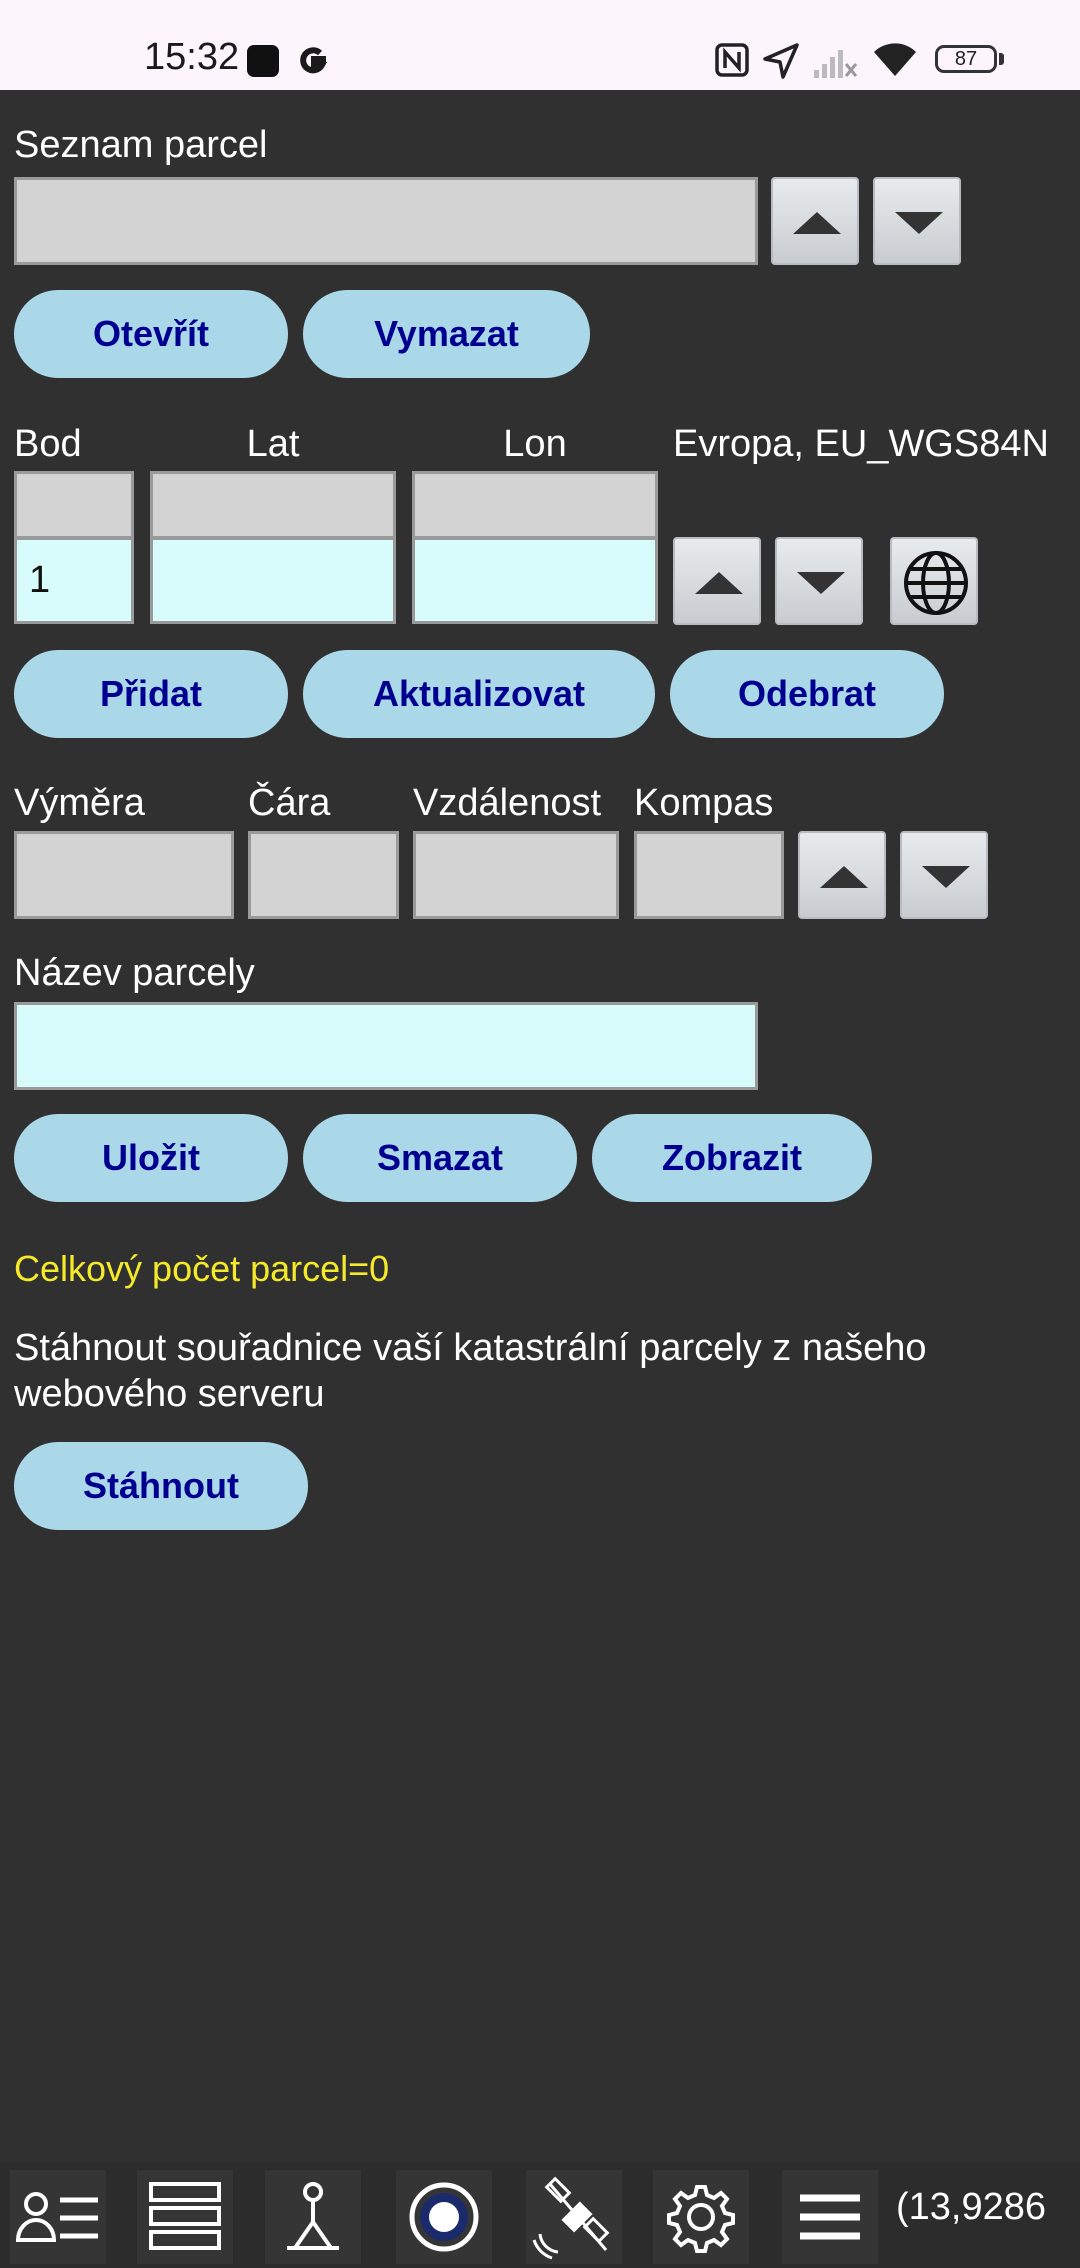  I want to click on compass-label: Kompas, so click(704, 803).